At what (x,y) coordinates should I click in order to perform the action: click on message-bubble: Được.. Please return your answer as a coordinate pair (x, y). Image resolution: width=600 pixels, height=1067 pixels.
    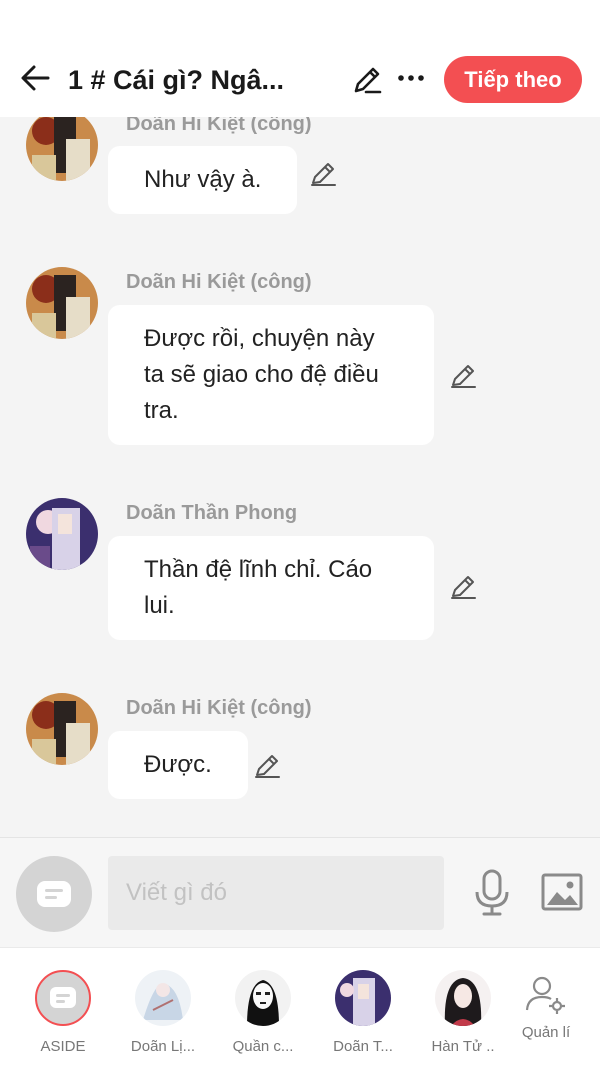
    Looking at the image, I should click on (178, 765).